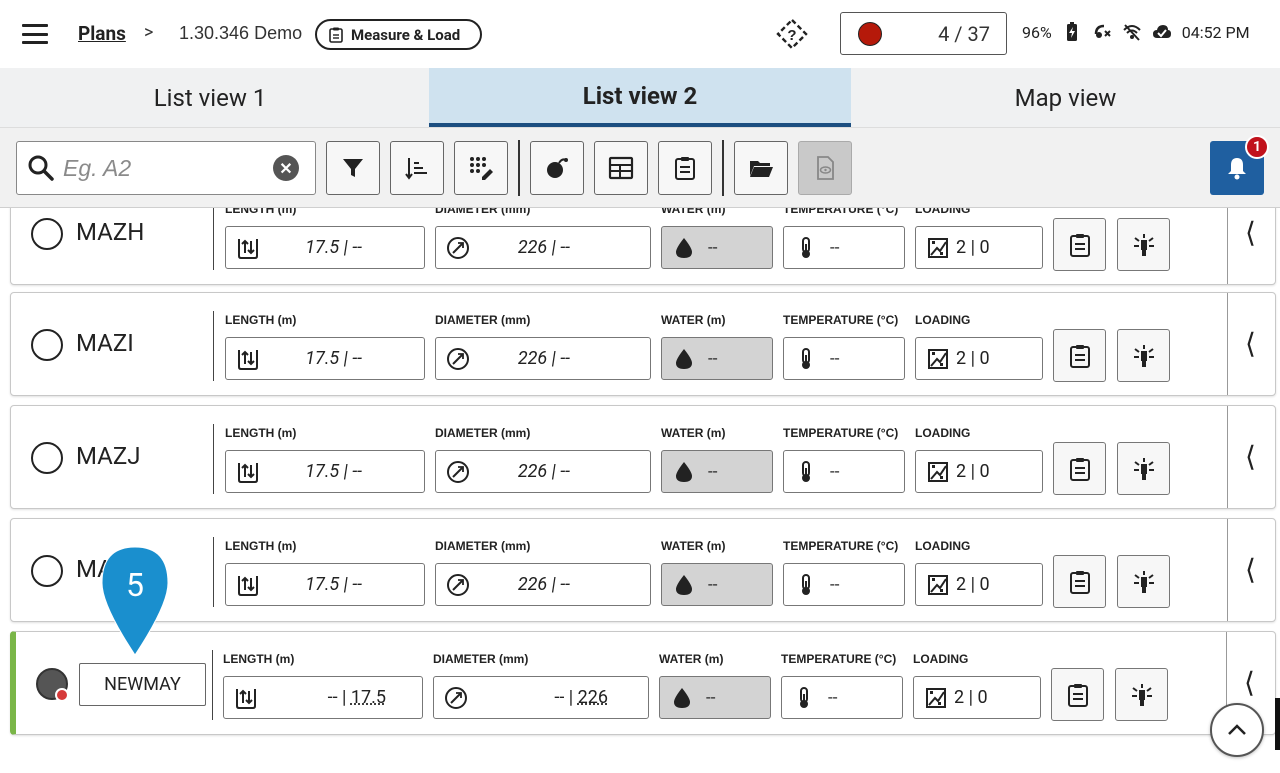  What do you see at coordinates (1277, 724) in the screenshot?
I see `edge-bar` at bounding box center [1277, 724].